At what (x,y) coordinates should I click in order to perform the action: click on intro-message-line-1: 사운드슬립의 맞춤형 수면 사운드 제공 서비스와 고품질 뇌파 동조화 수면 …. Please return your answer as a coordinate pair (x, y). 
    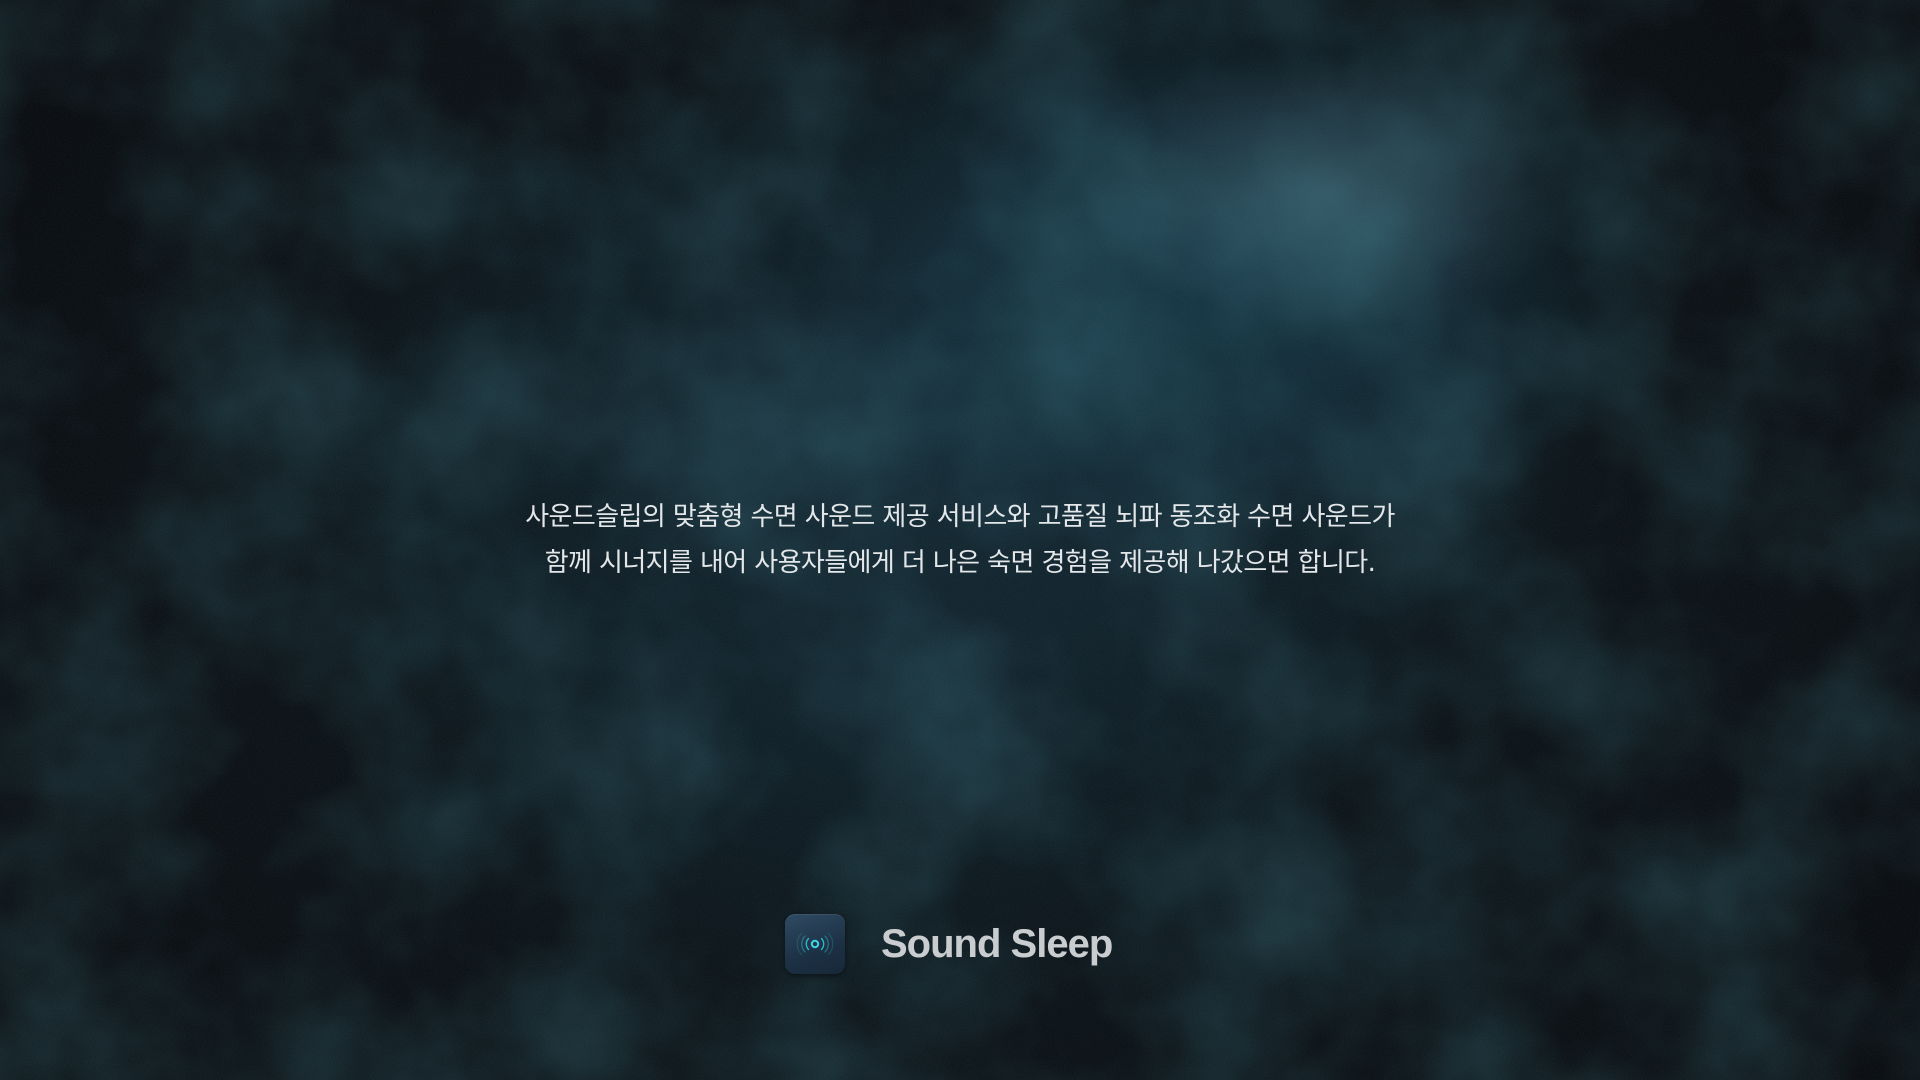
    Looking at the image, I should click on (960, 517).